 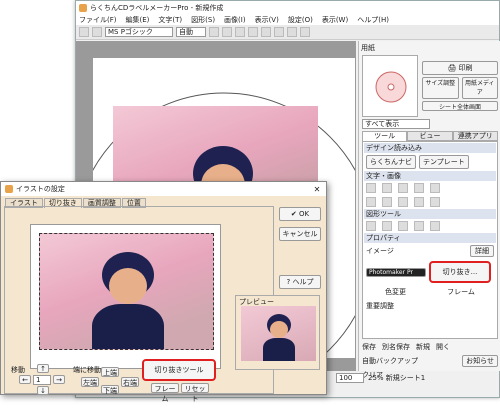 What do you see at coordinates (9, 189) in the screenshot?
I see `dialog-icon` at bounding box center [9, 189].